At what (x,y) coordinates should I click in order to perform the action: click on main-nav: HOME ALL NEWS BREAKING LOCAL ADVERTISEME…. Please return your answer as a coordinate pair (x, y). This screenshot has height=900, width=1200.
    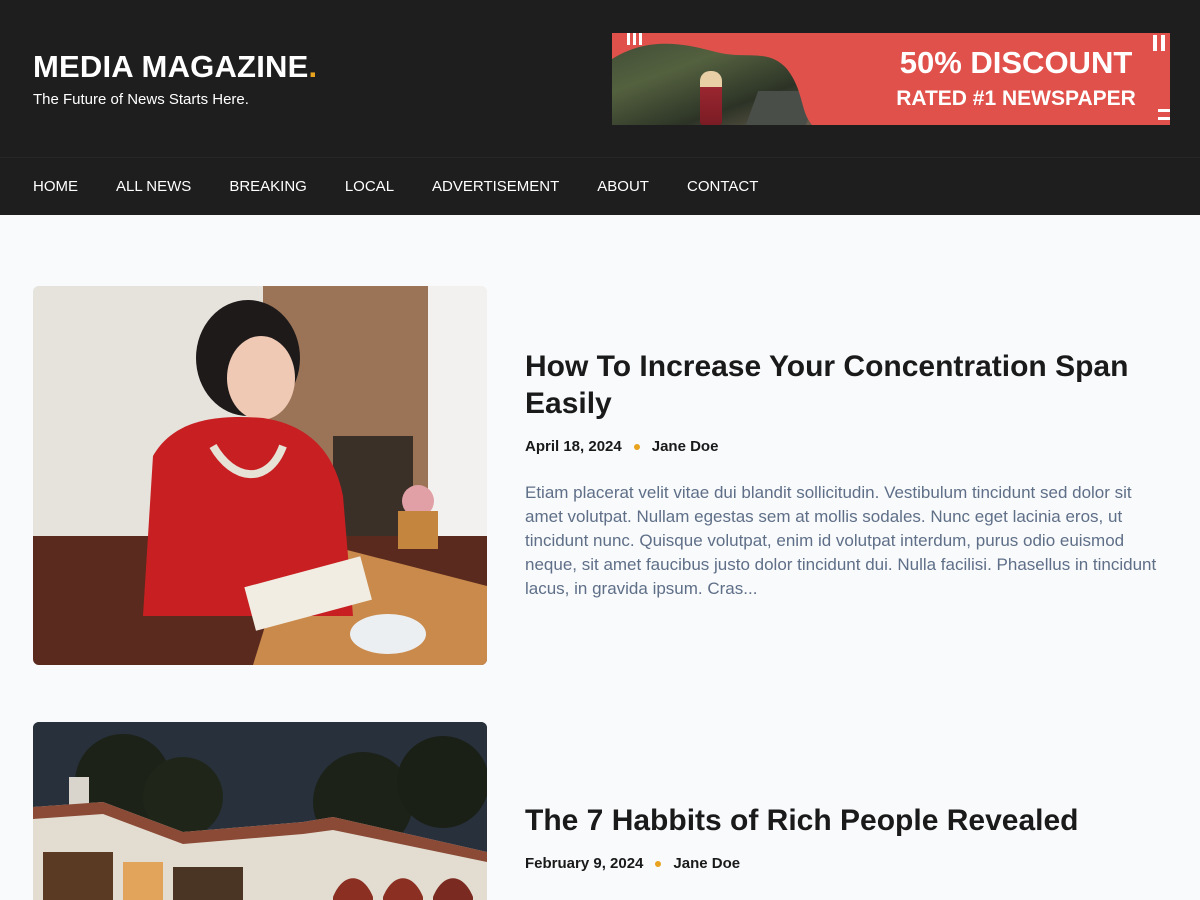
    Looking at the image, I should click on (600, 186).